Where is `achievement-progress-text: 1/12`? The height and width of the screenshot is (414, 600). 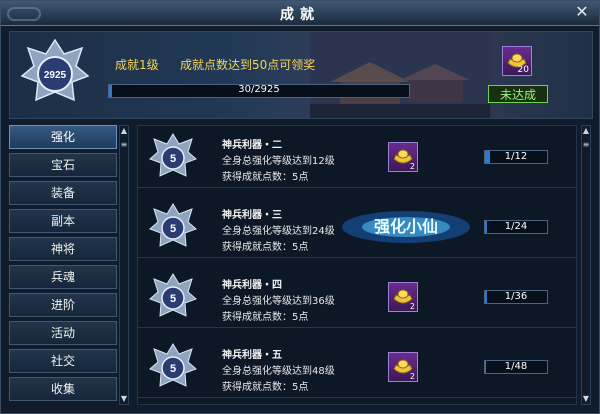
achievement-progress-text: 1/12 is located at coordinates (516, 156).